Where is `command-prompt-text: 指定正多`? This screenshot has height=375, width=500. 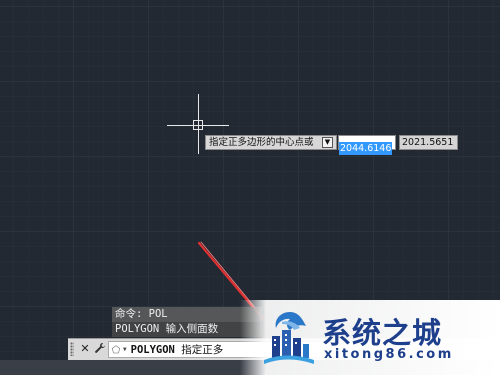
command-prompt-text: 指定正多 is located at coordinates (202, 350).